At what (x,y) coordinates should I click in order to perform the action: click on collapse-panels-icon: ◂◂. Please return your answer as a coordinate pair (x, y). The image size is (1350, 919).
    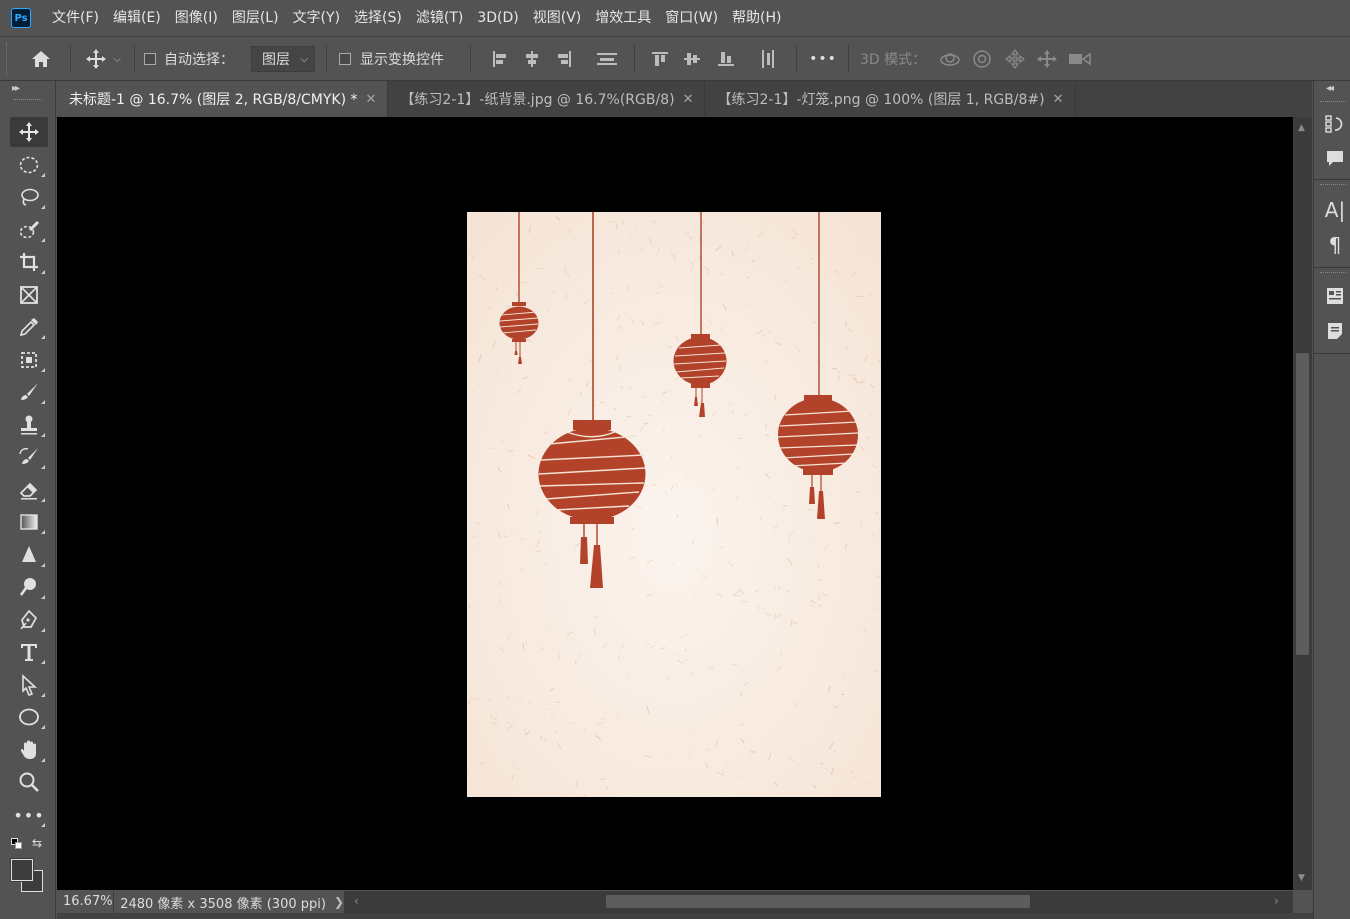
    Looking at the image, I should click on (1330, 88).